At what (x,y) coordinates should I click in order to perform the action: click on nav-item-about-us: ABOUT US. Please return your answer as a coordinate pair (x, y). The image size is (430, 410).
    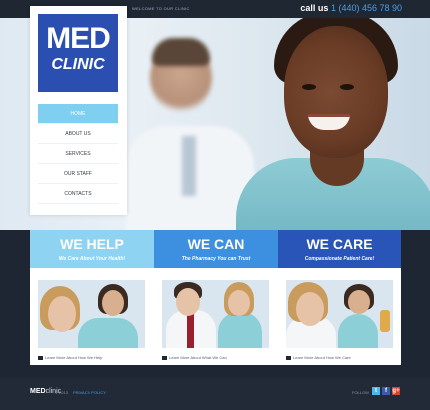
    Looking at the image, I should click on (78, 134).